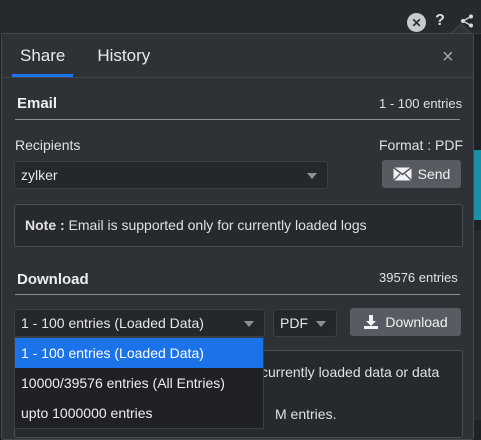 This screenshot has height=440, width=481. I want to click on send-button: Send, so click(421, 174).